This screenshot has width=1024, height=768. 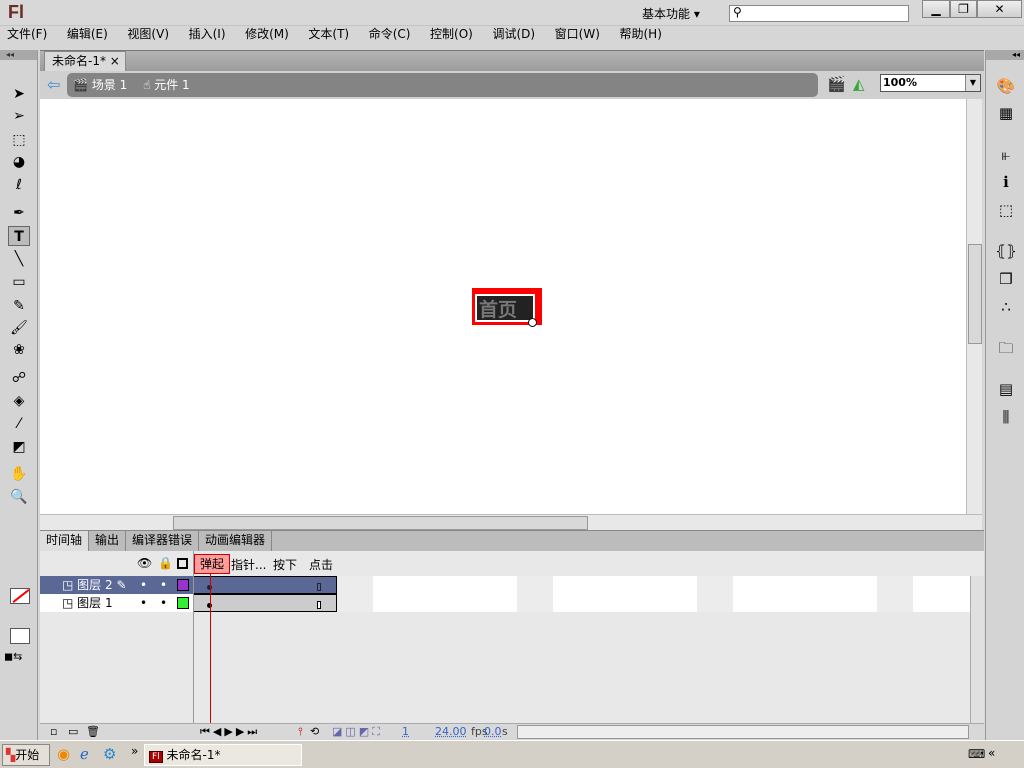 I want to click on hand-icon: ✋, so click(x=19, y=474).